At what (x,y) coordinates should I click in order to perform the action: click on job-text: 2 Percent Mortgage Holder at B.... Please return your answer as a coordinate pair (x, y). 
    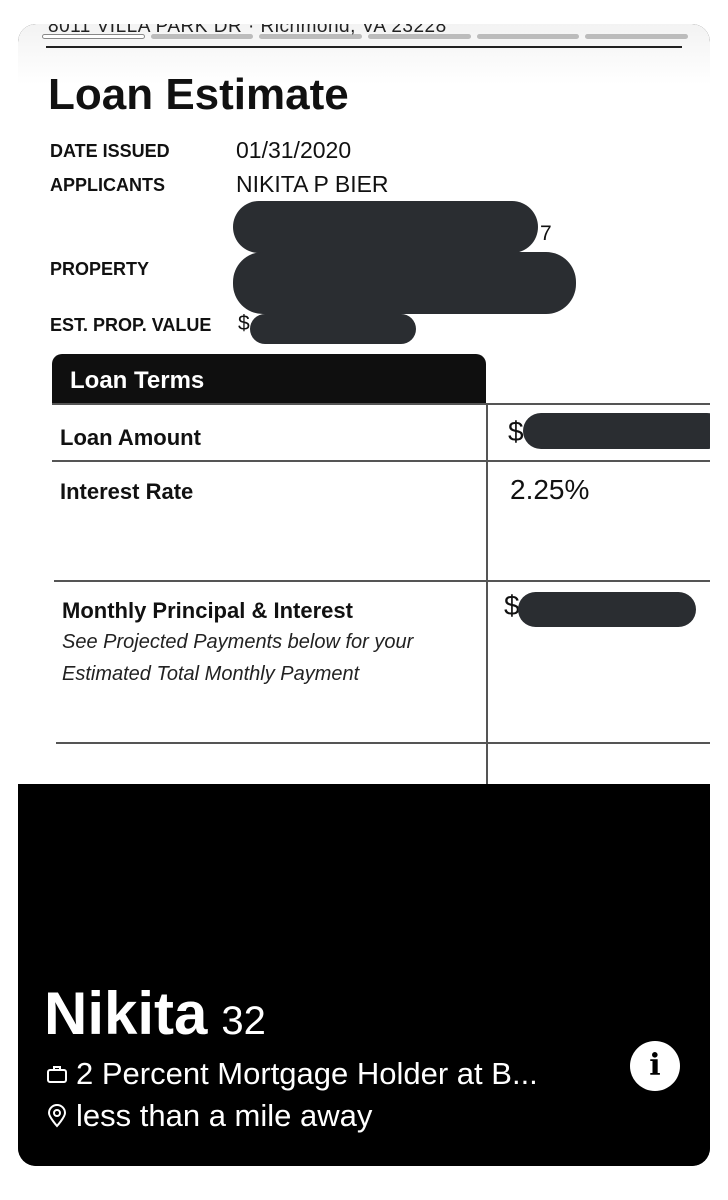
    Looking at the image, I should click on (307, 1073).